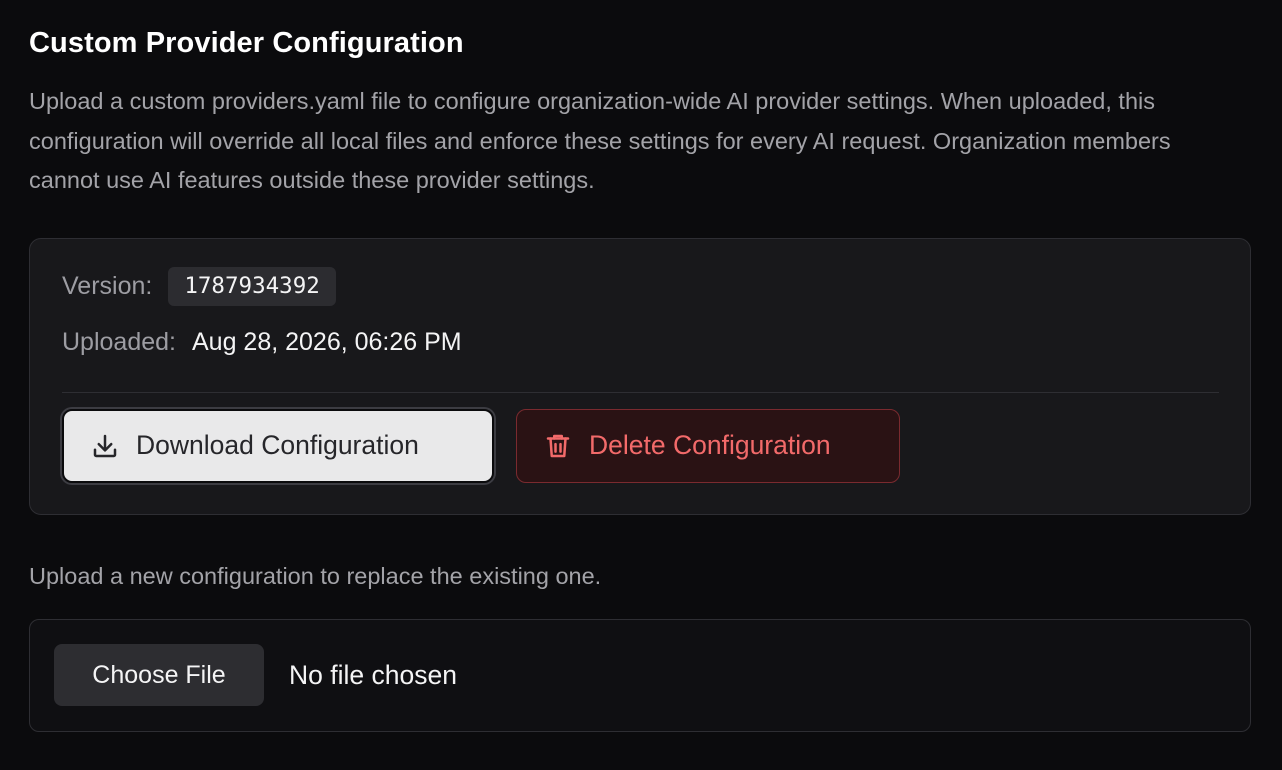 The width and height of the screenshot is (1282, 770). Describe the element at coordinates (246, 43) in the screenshot. I see `section-title: Custom Provider Configuration` at that location.